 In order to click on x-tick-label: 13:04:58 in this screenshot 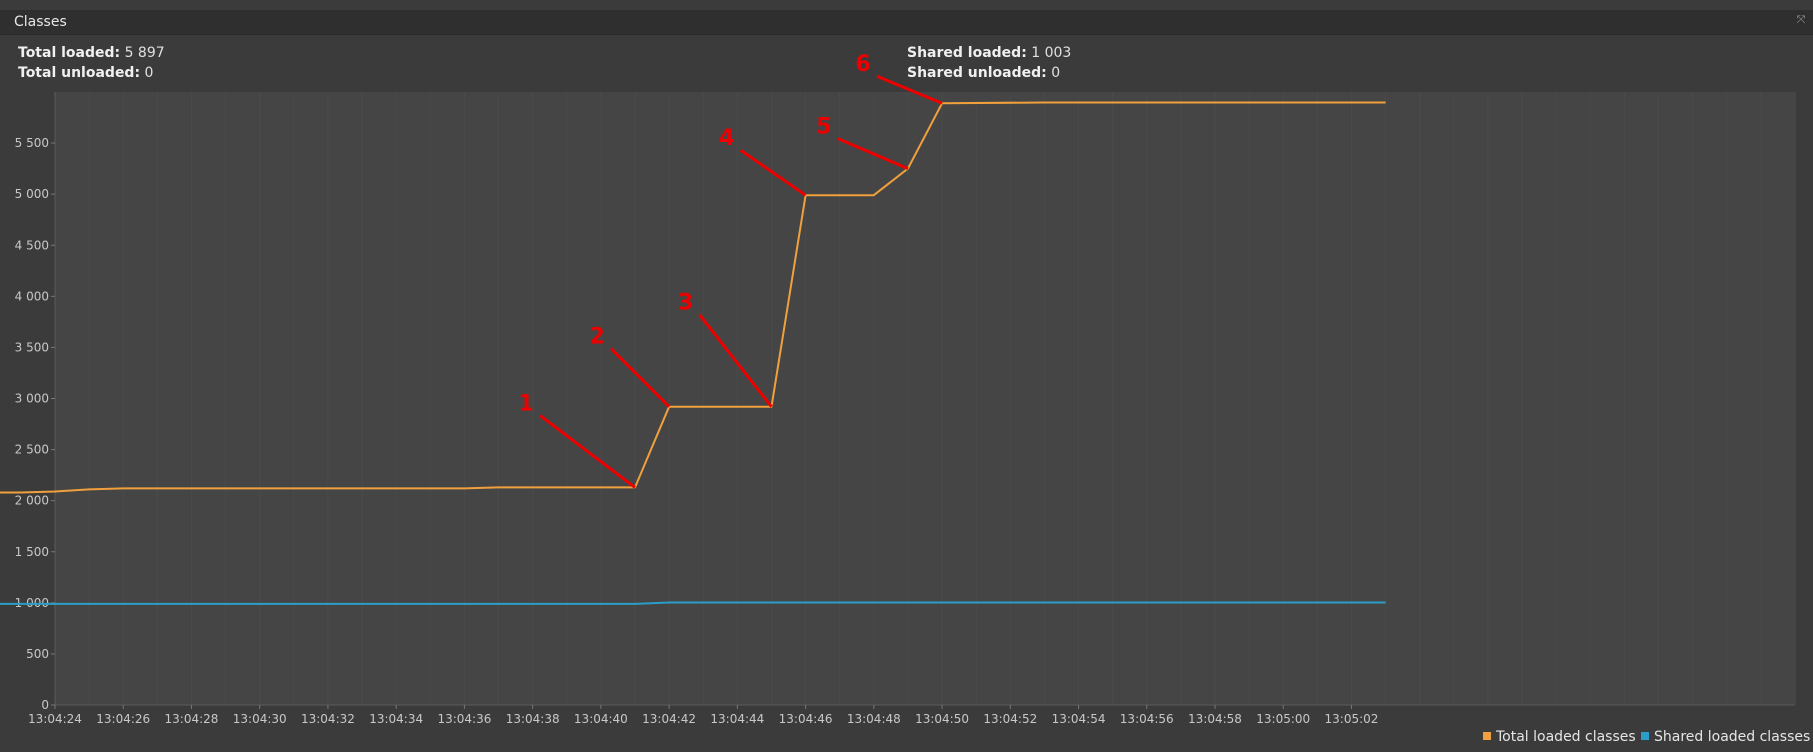, I will do `click(1215, 719)`.